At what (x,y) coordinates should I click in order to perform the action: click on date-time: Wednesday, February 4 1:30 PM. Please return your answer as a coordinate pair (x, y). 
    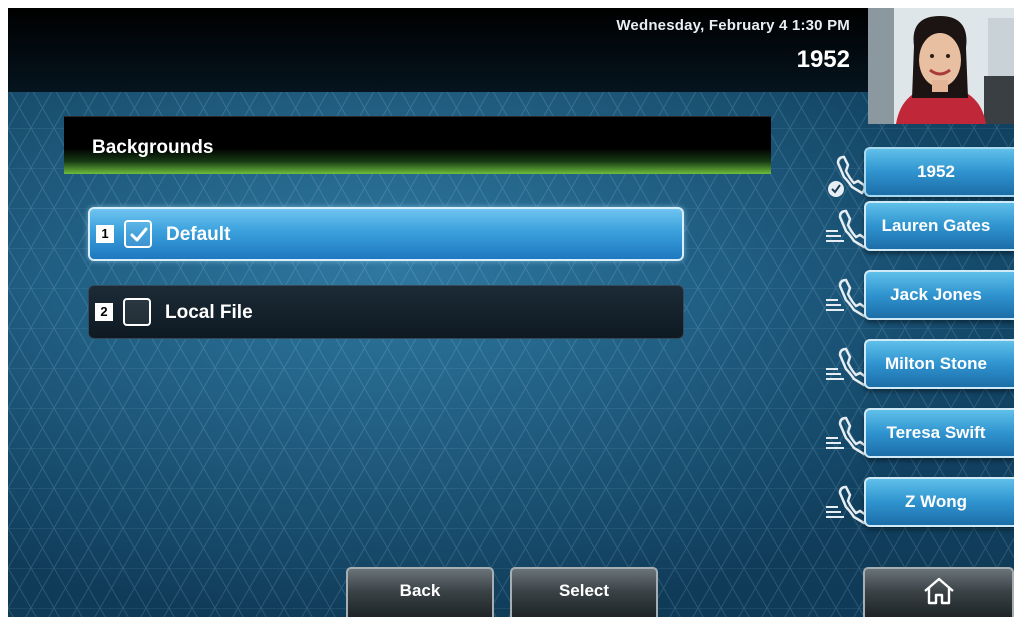
    Looking at the image, I should click on (733, 25).